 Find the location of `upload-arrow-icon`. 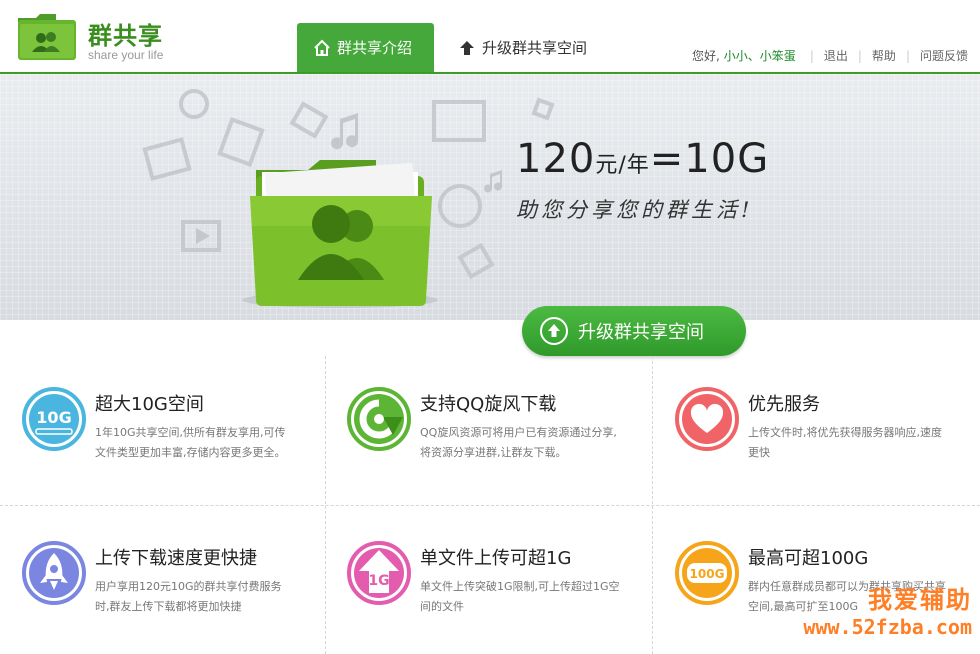

upload-arrow-icon is located at coordinates (467, 47).